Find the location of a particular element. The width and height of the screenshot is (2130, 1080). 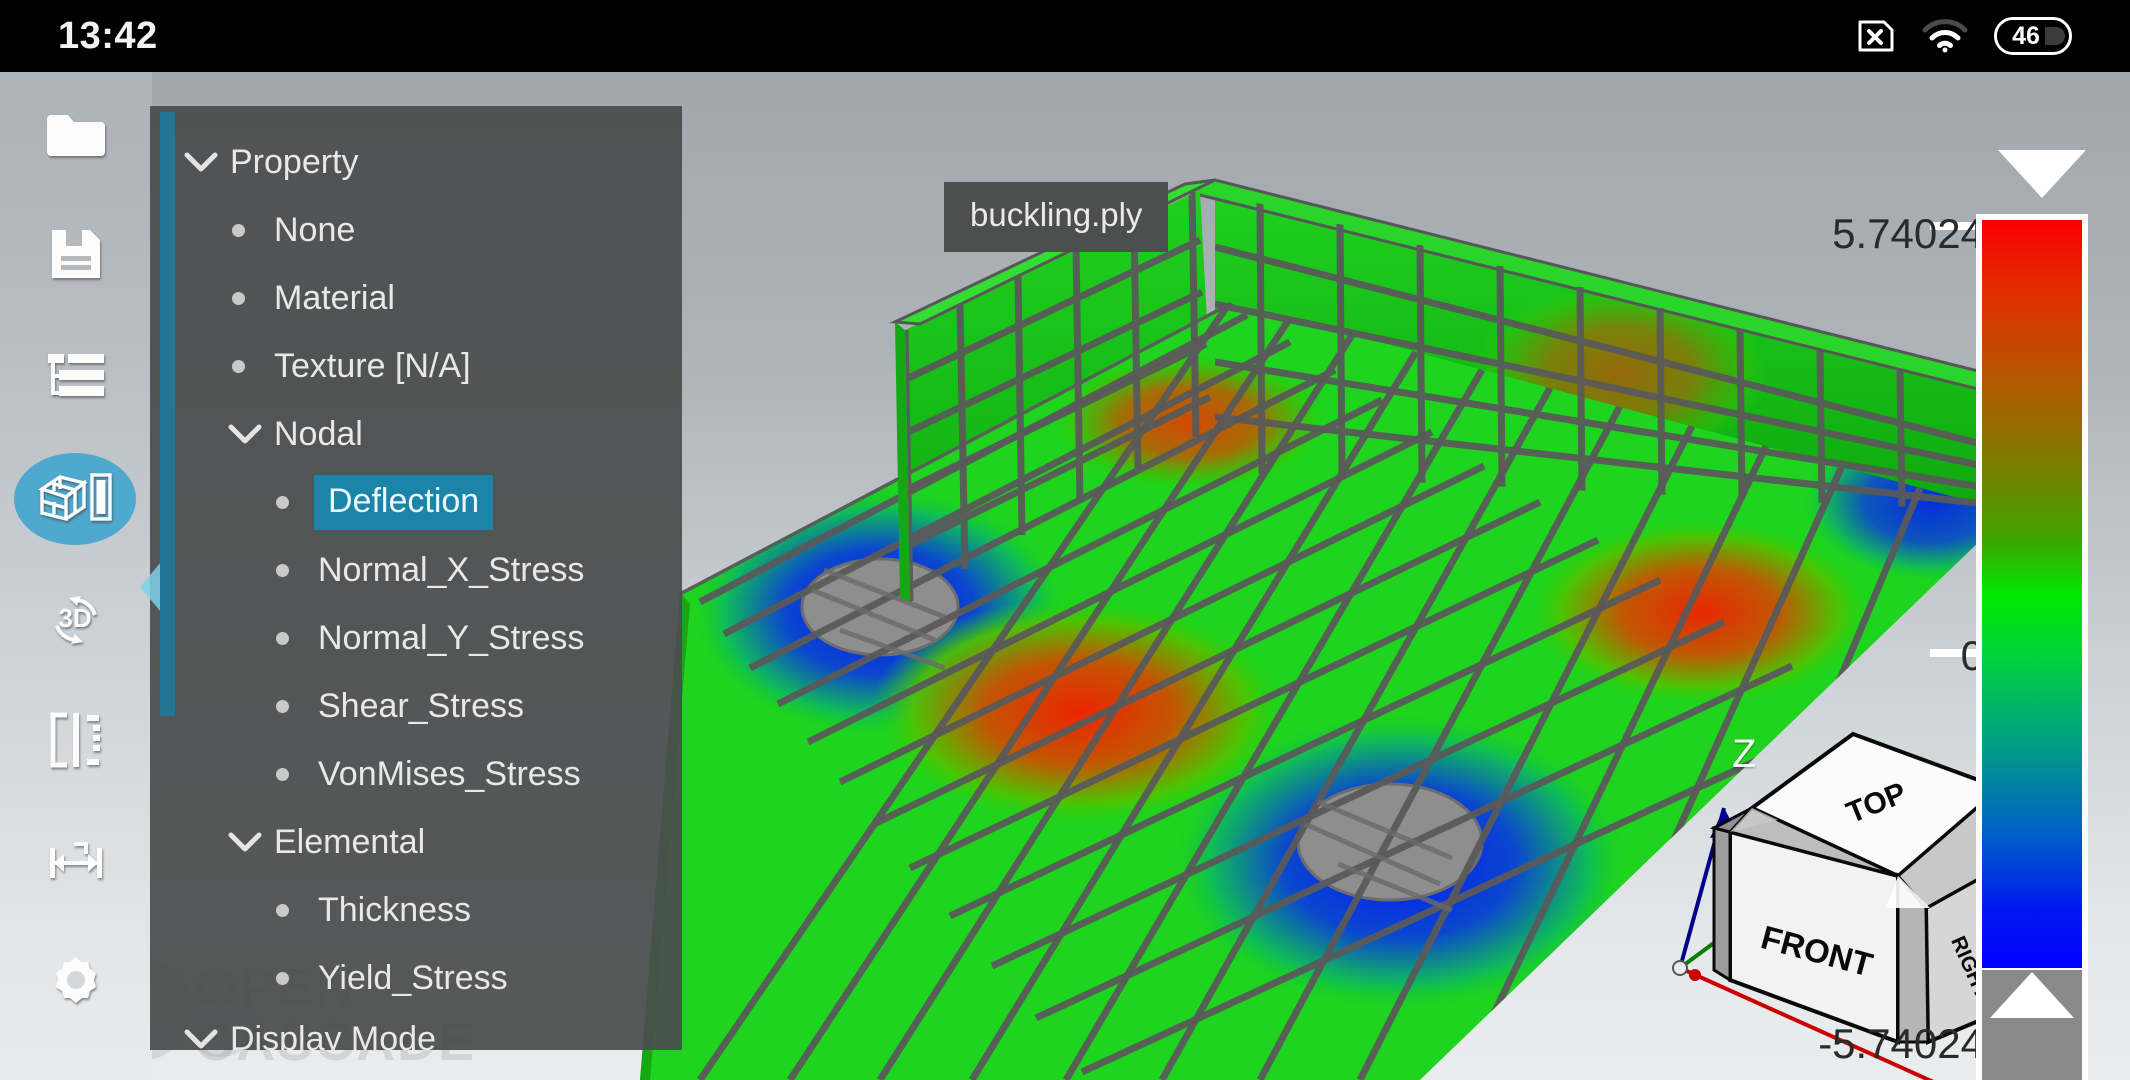

tree-node-normal-x-stress: Normal_X_Stress is located at coordinates (416, 570).